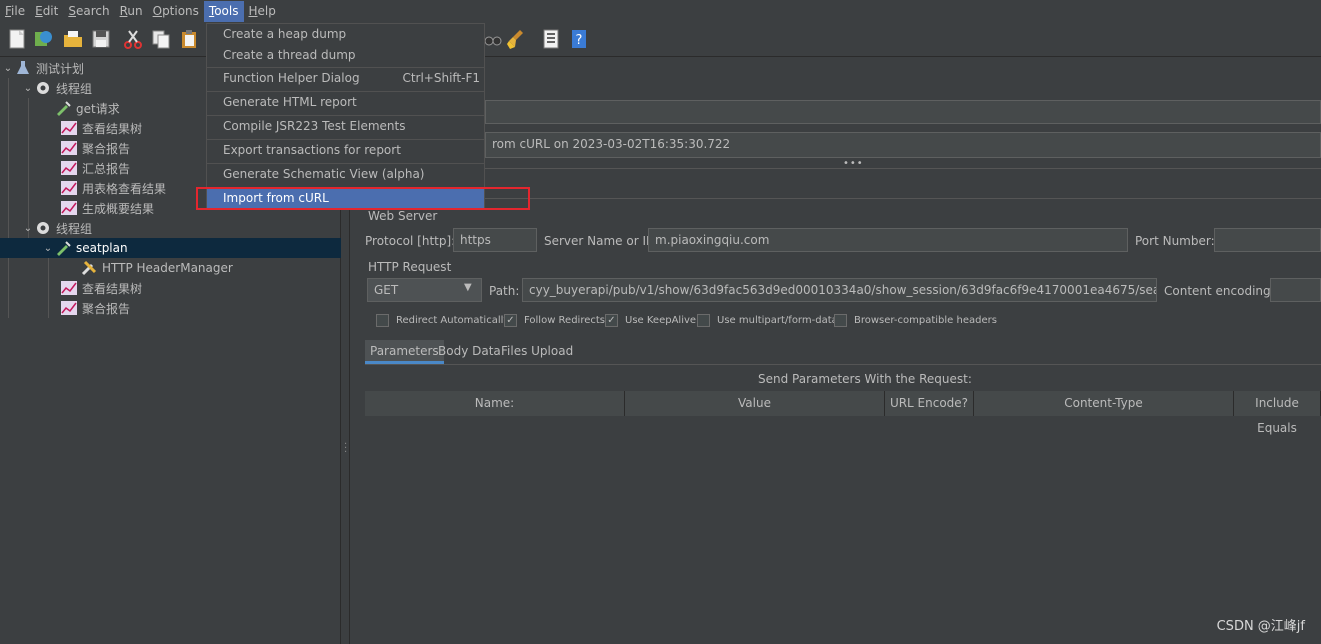 The width and height of the screenshot is (1321, 644). I want to click on checkbox-label: Redirect Automatically, so click(453, 320).